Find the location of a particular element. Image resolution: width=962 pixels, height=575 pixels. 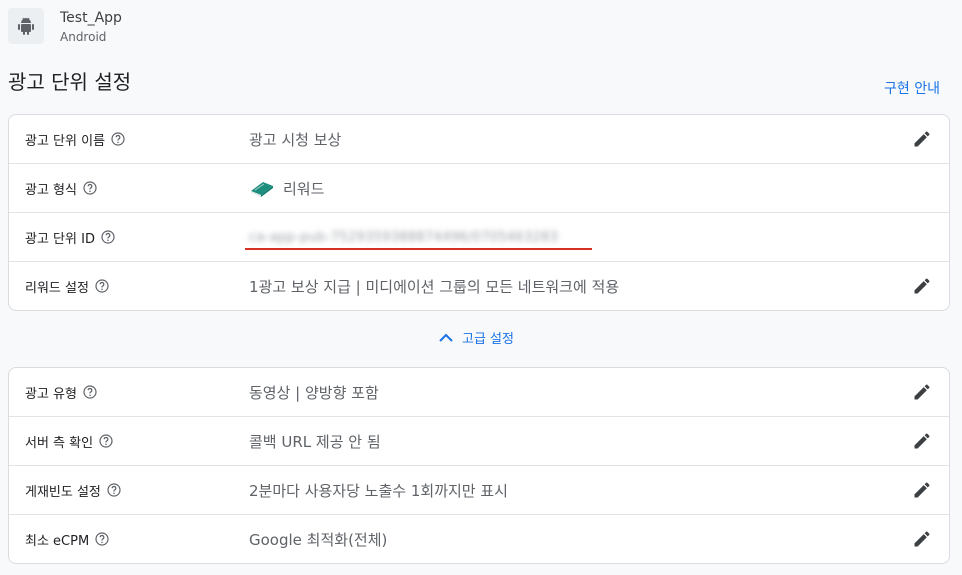

server-verification-row: 서버 측 확인 콜백 URL 제공 안 됨 is located at coordinates (479, 440).